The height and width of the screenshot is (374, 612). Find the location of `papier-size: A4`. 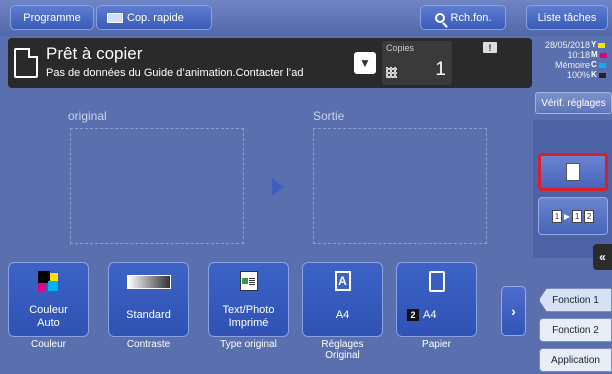

papier-size: A4 is located at coordinates (430, 315).